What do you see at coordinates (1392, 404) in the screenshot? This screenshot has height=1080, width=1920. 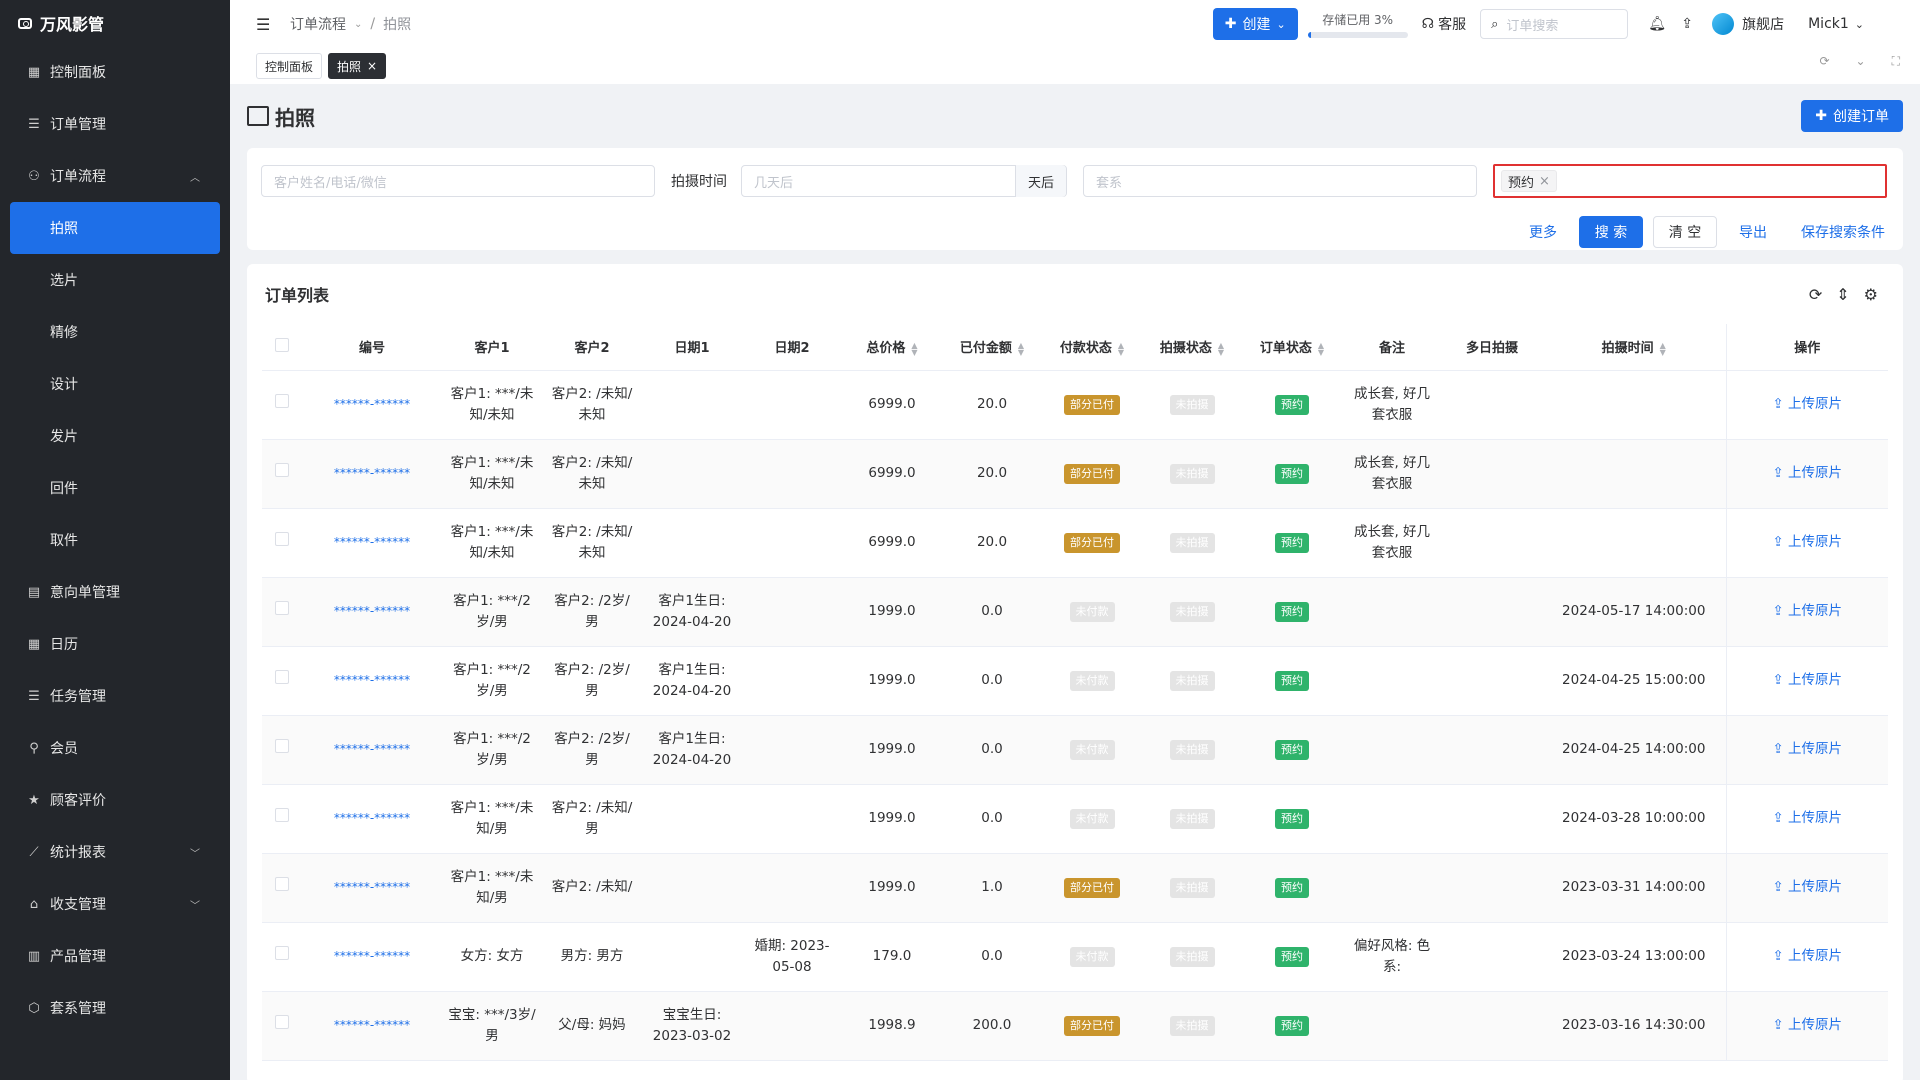 I see `note-cell: 成长套, 好几套衣服` at bounding box center [1392, 404].